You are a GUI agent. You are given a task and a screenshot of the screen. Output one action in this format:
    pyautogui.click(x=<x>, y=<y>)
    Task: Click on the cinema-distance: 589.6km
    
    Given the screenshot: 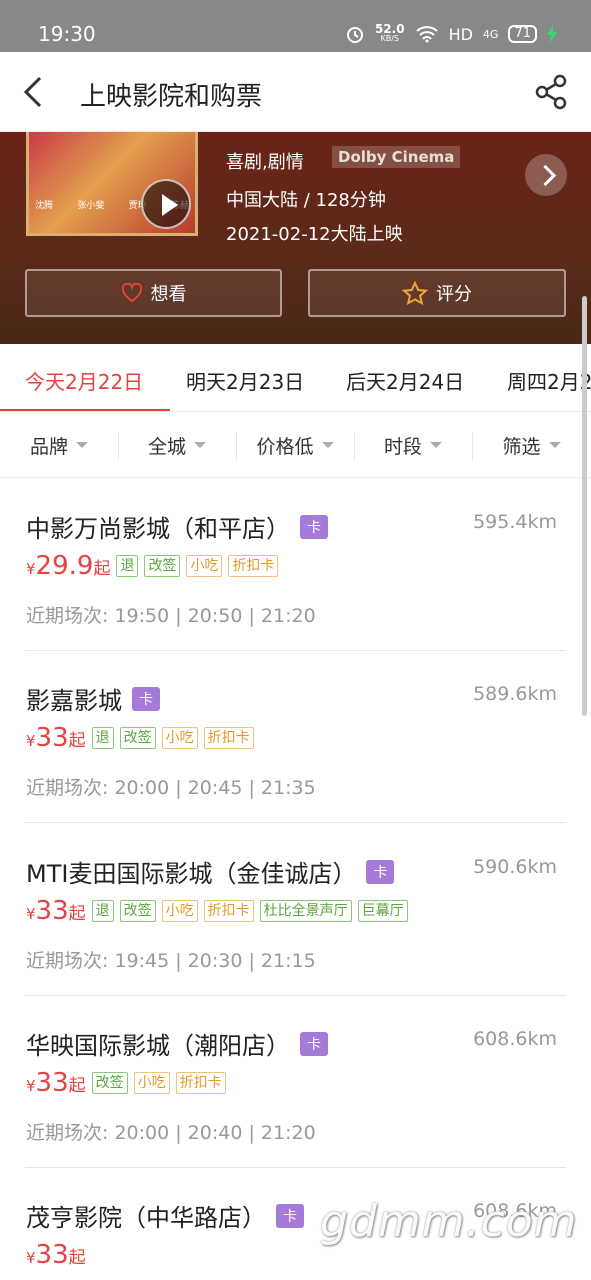 What is the action you would take?
    pyautogui.click(x=515, y=694)
    